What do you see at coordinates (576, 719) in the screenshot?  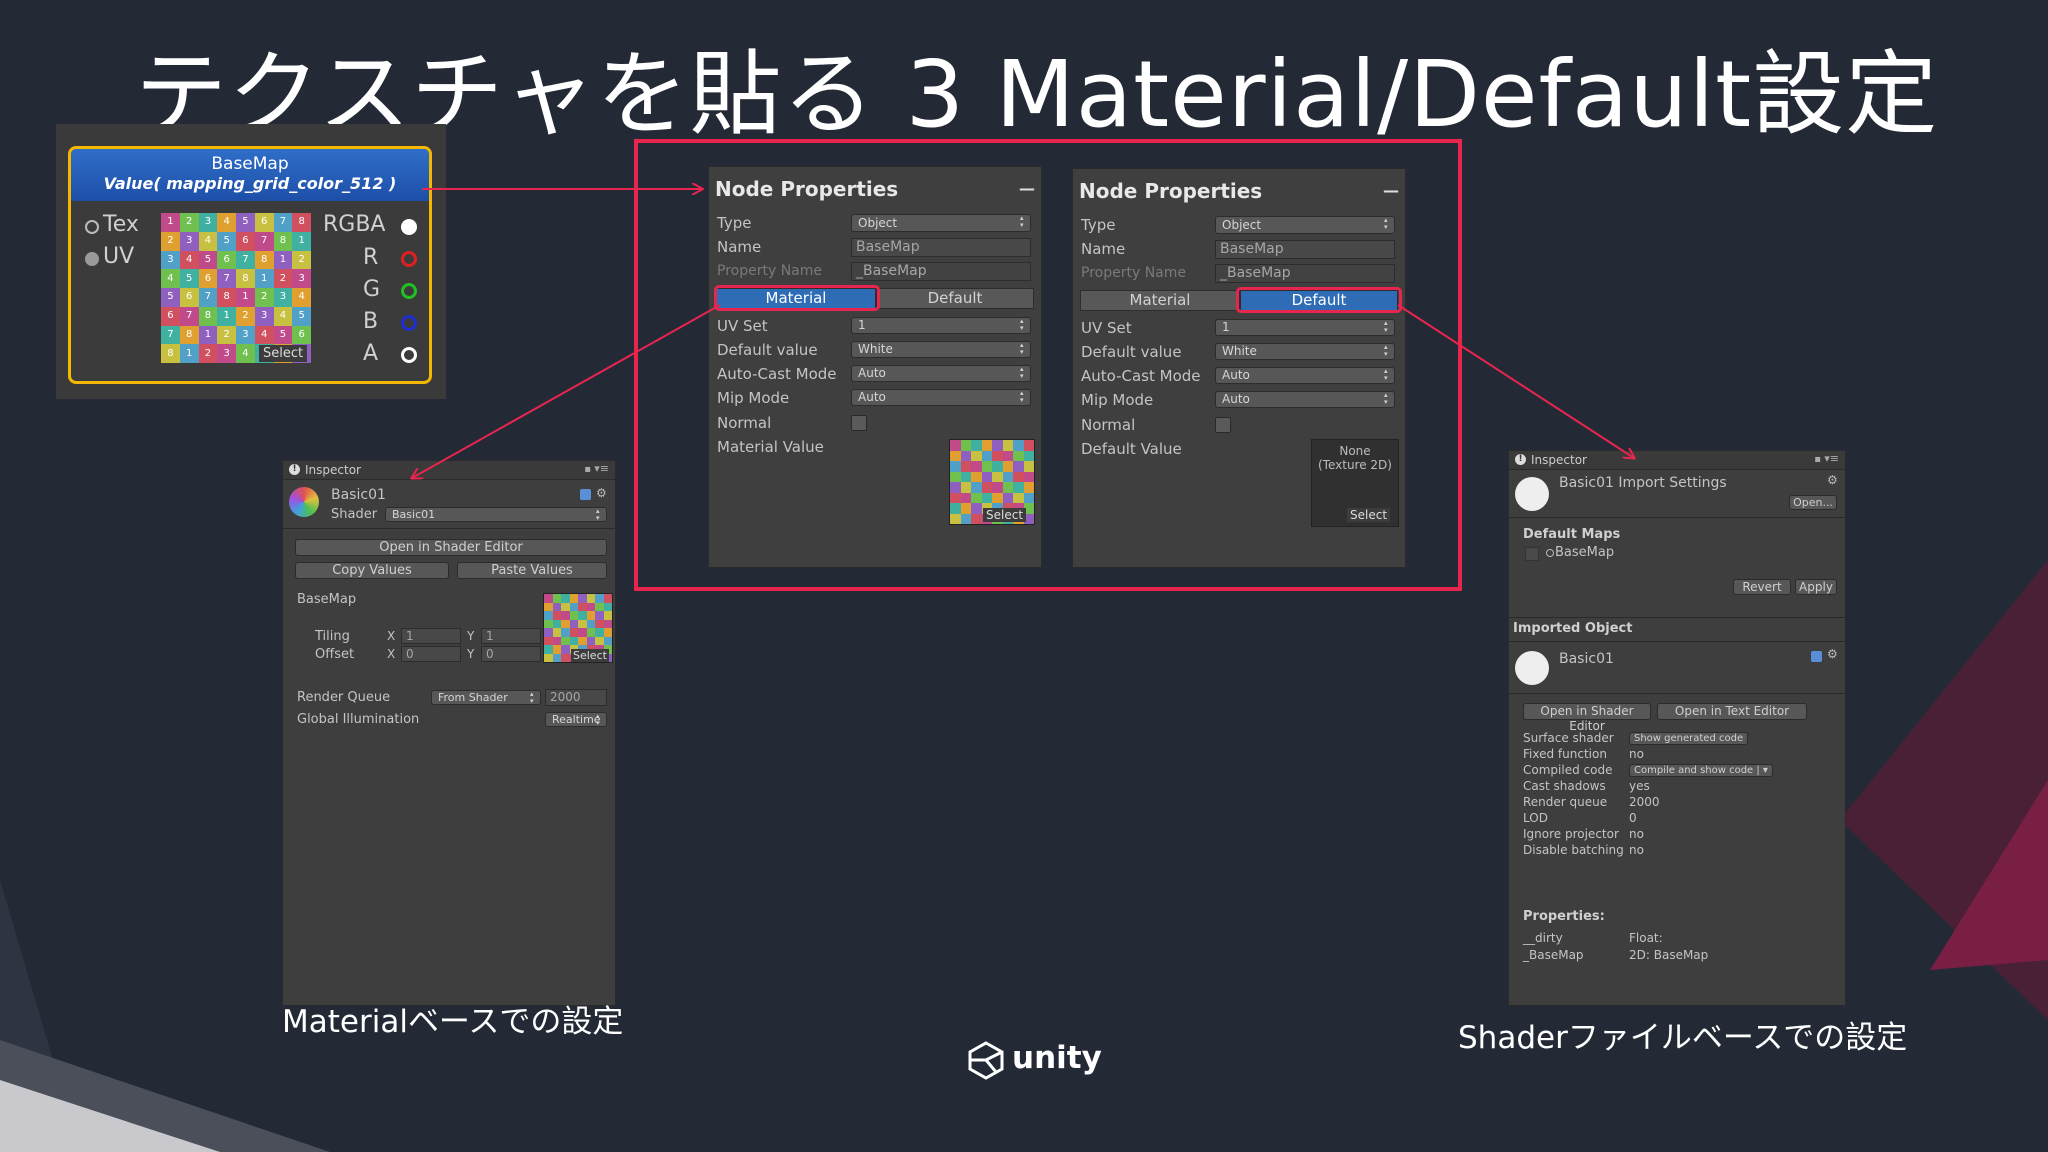 I see `global-illumination-dropdown: Realtime` at bounding box center [576, 719].